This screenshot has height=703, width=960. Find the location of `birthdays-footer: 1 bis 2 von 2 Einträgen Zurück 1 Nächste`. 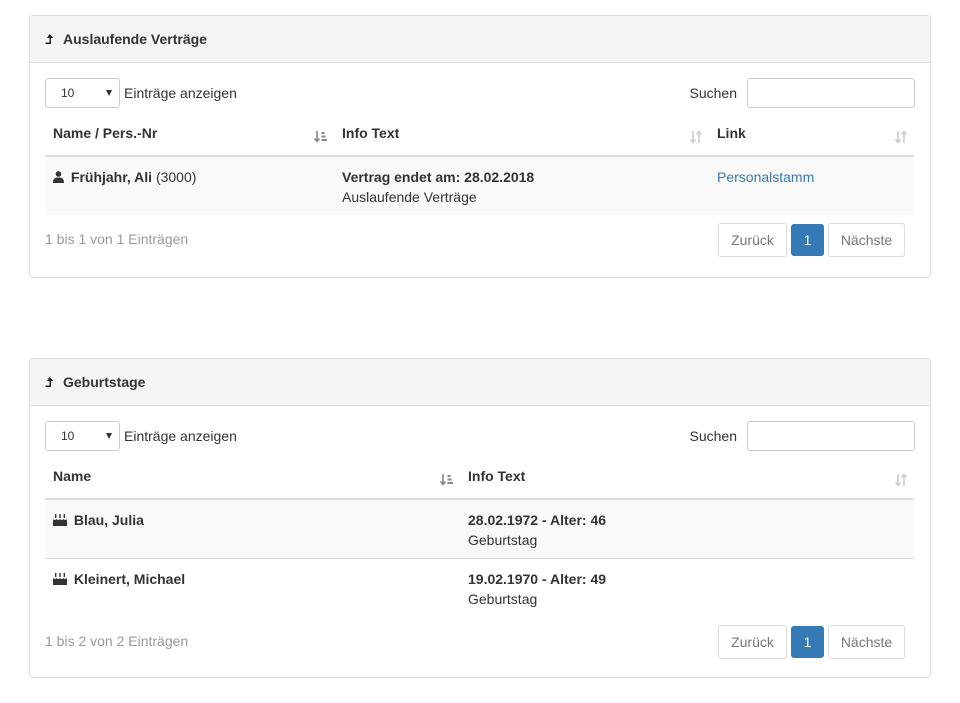

birthdays-footer: 1 bis 2 von 2 Einträgen Zurück 1 Nächste is located at coordinates (480, 642).